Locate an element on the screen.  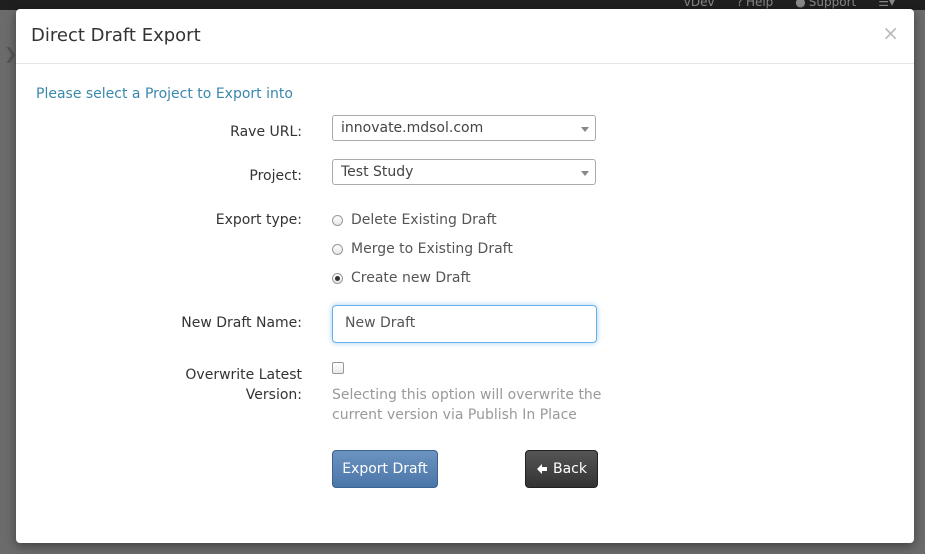
question-icon: ? is located at coordinates (739, 4).